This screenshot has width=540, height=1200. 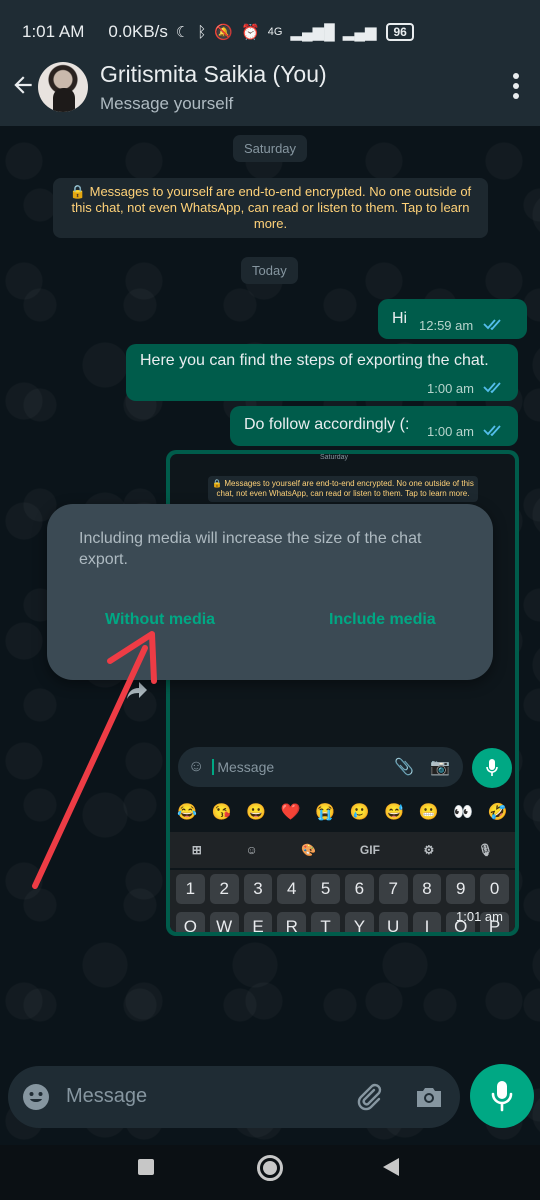 What do you see at coordinates (213, 74) in the screenshot?
I see `contact-name: Gritismita Saikia (You)` at bounding box center [213, 74].